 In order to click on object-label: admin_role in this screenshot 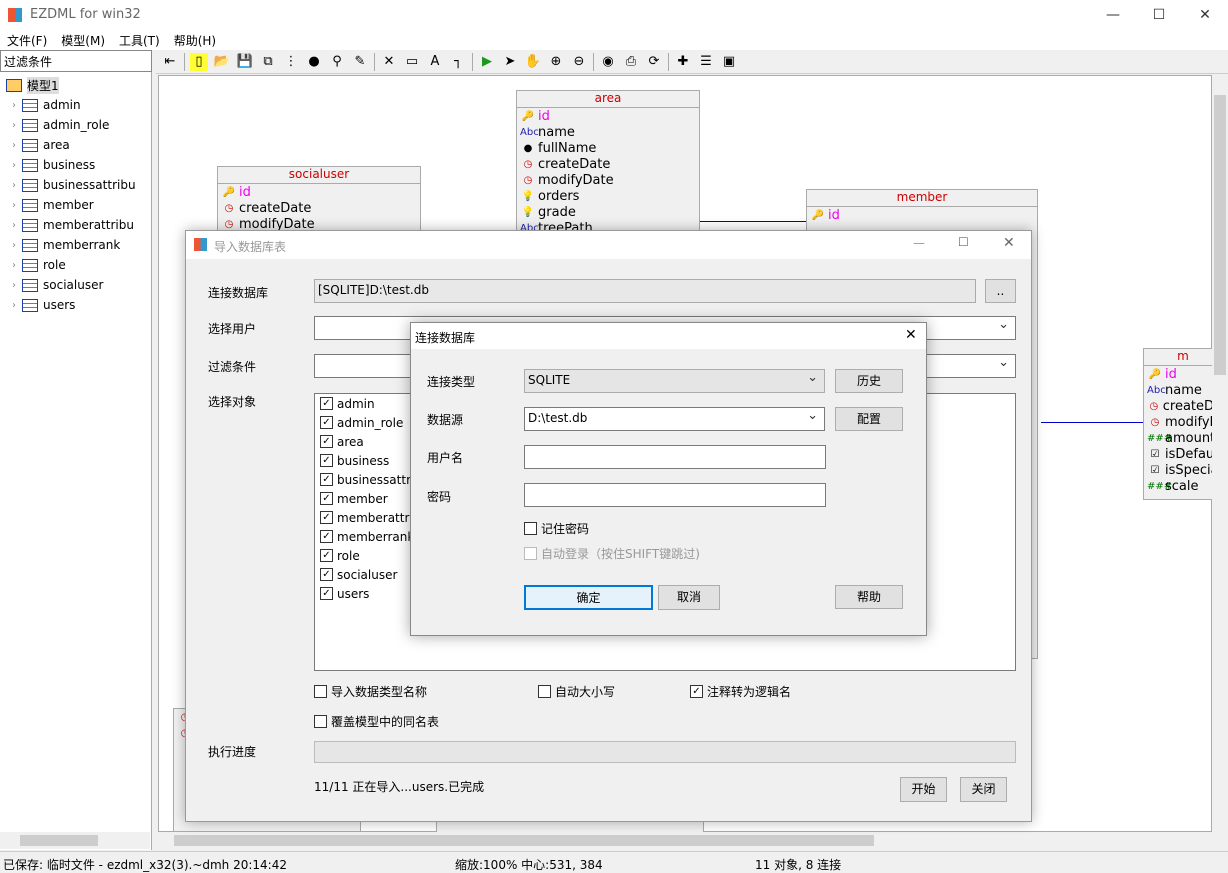, I will do `click(370, 422)`.